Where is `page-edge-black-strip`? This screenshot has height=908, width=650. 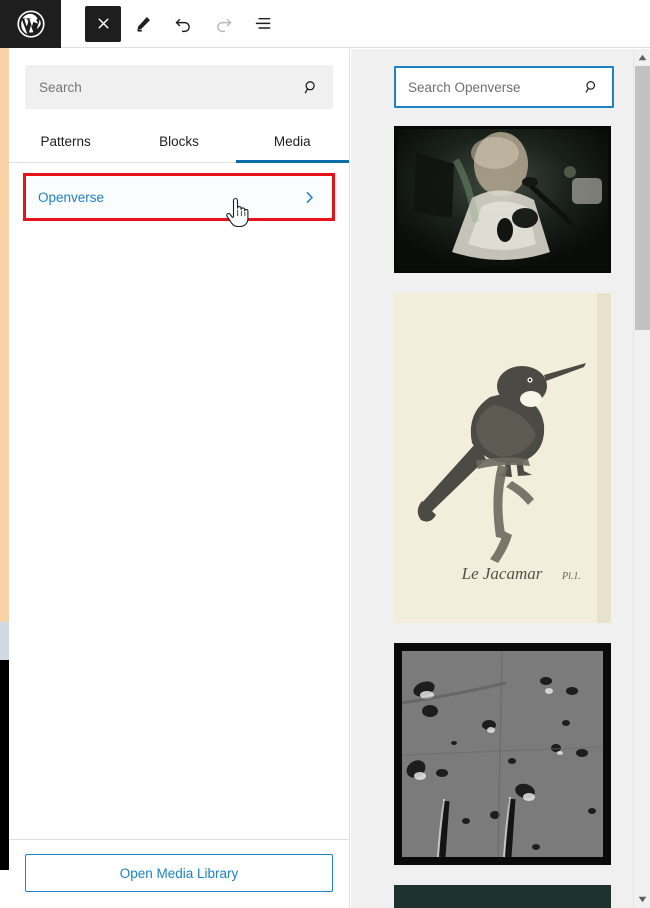
page-edge-black-strip is located at coordinates (4, 765).